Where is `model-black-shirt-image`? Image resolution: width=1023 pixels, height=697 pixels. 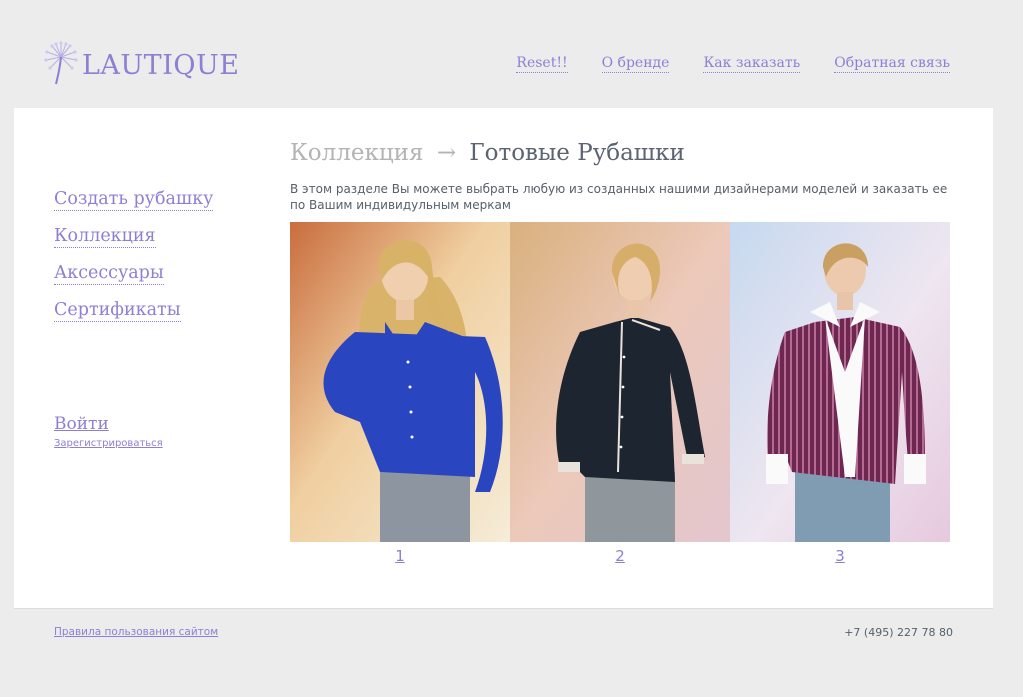 model-black-shirt-image is located at coordinates (620, 382).